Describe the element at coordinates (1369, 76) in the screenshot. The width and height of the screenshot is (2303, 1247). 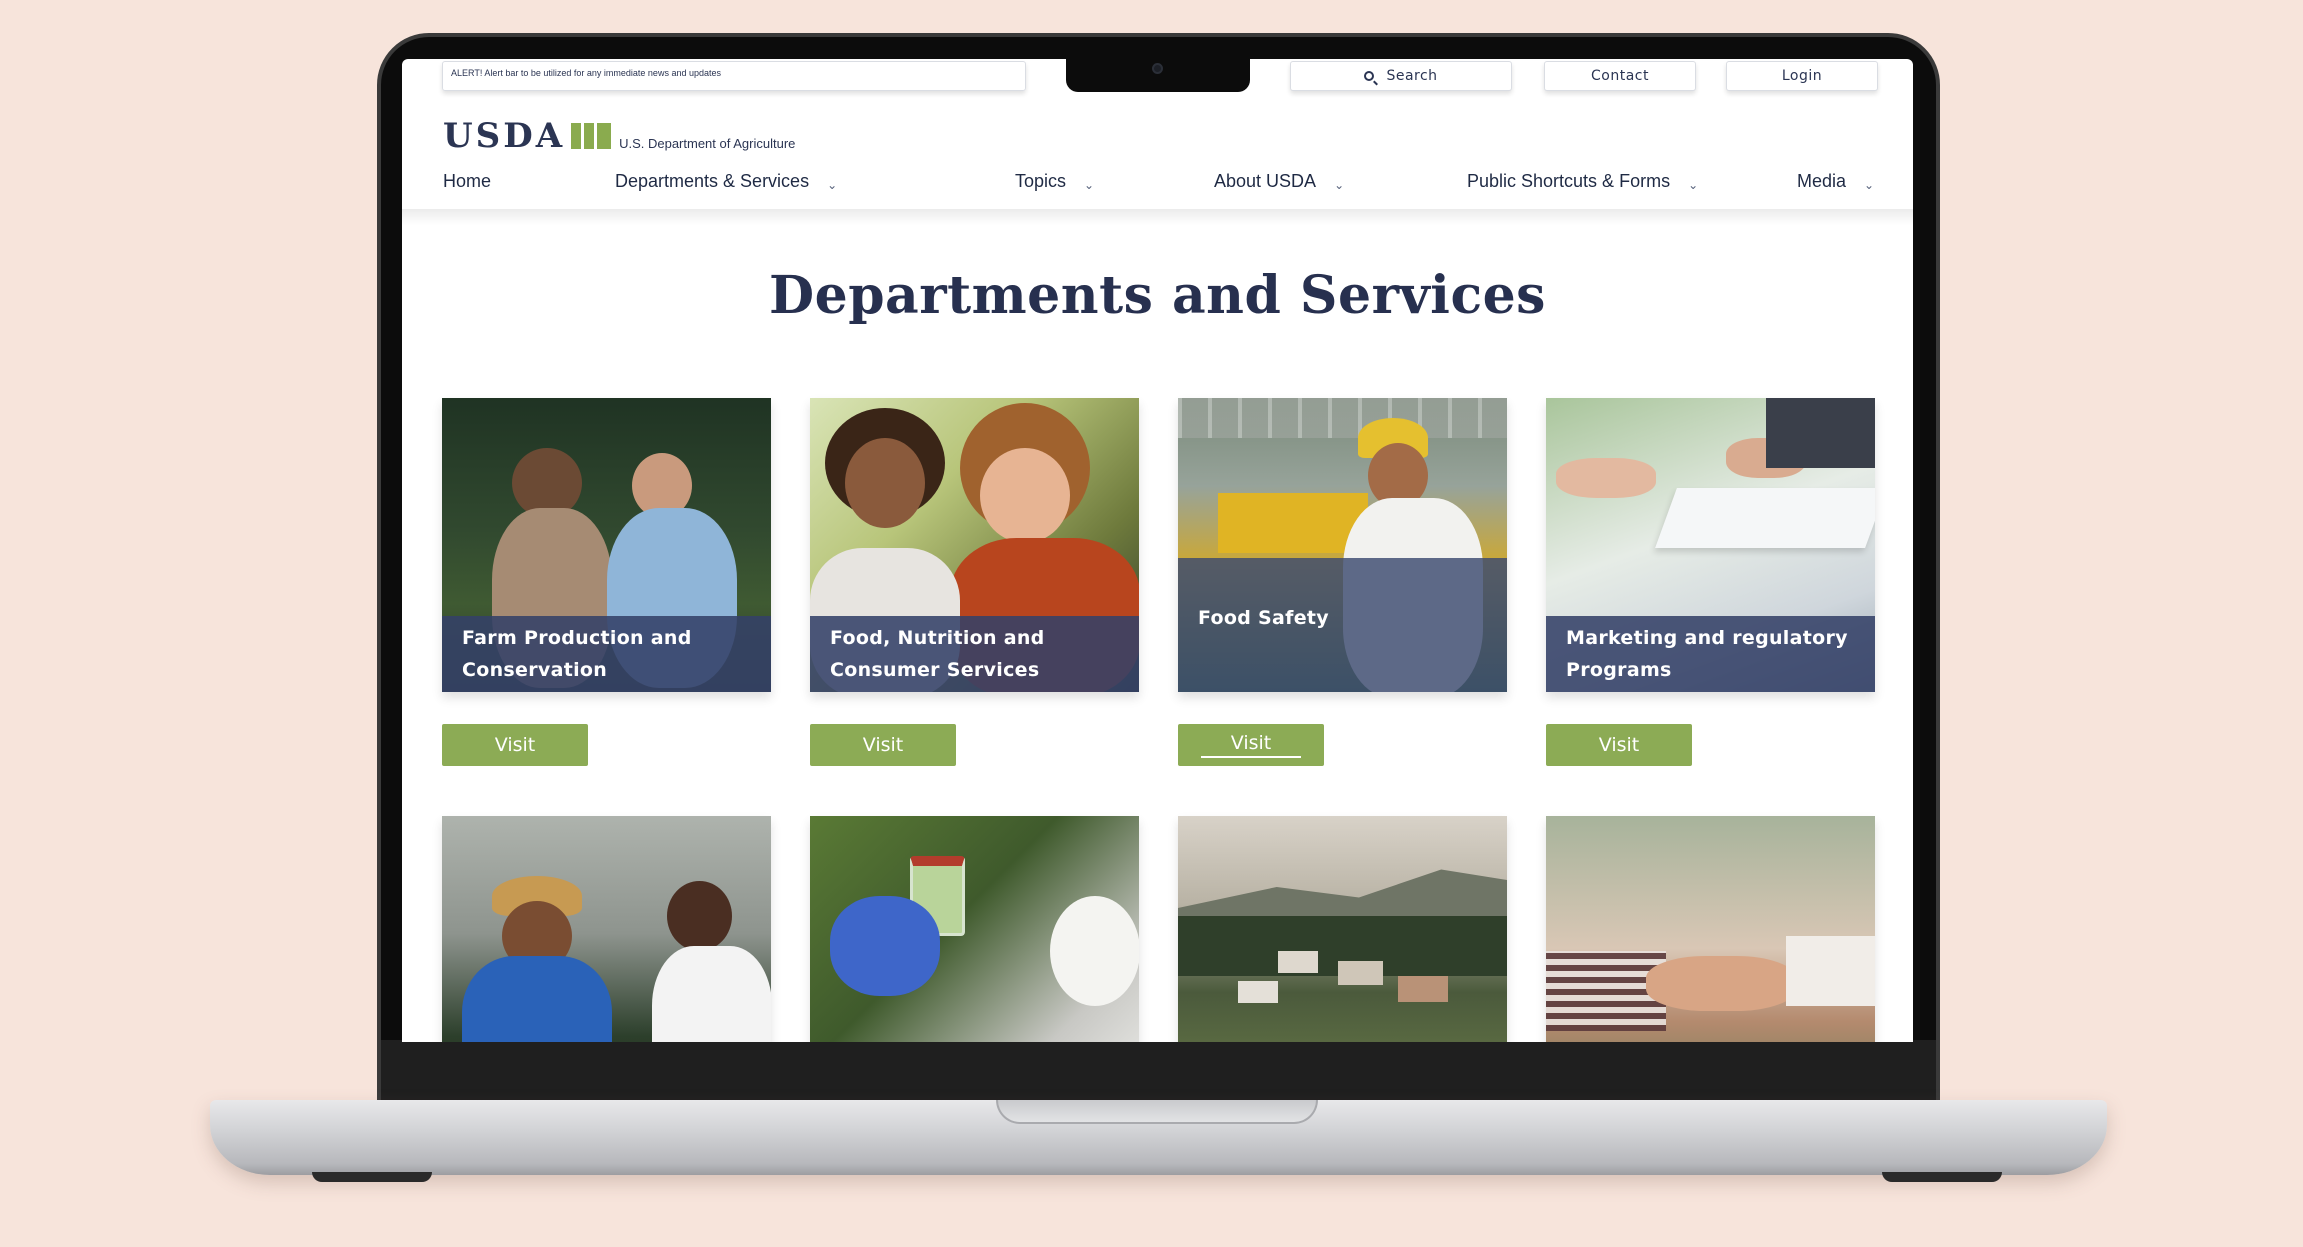
I see `search-icon` at that location.